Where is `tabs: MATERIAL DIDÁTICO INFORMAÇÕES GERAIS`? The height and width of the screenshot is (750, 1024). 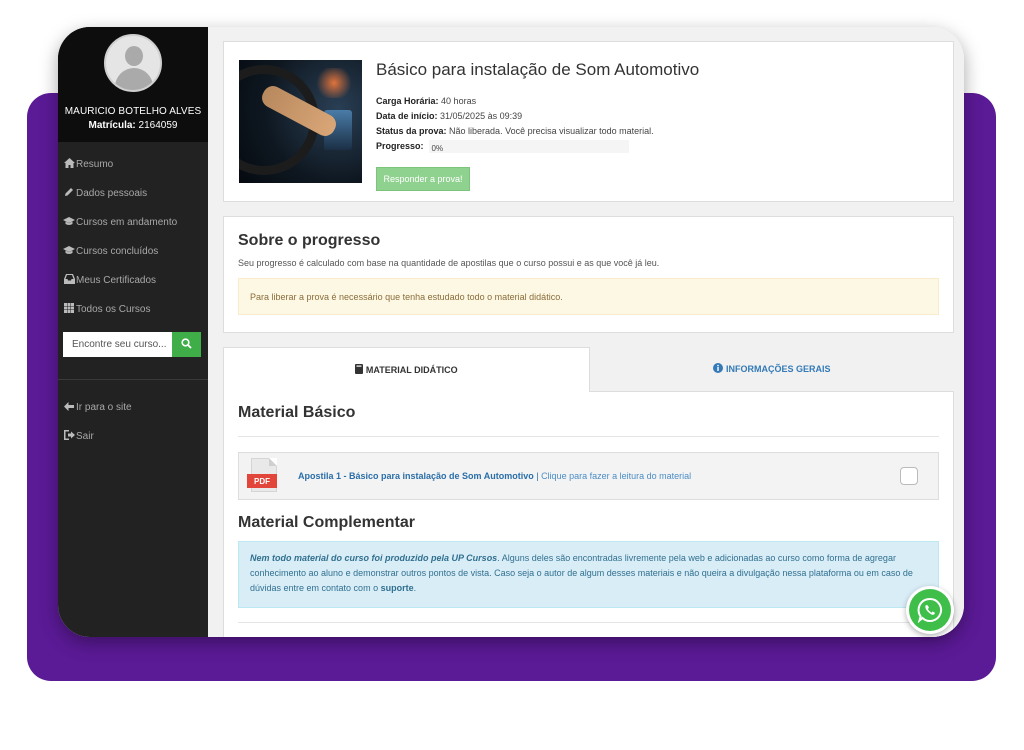
tabs: MATERIAL DIDÁTICO INFORMAÇÕES GERAIS is located at coordinates (588, 369).